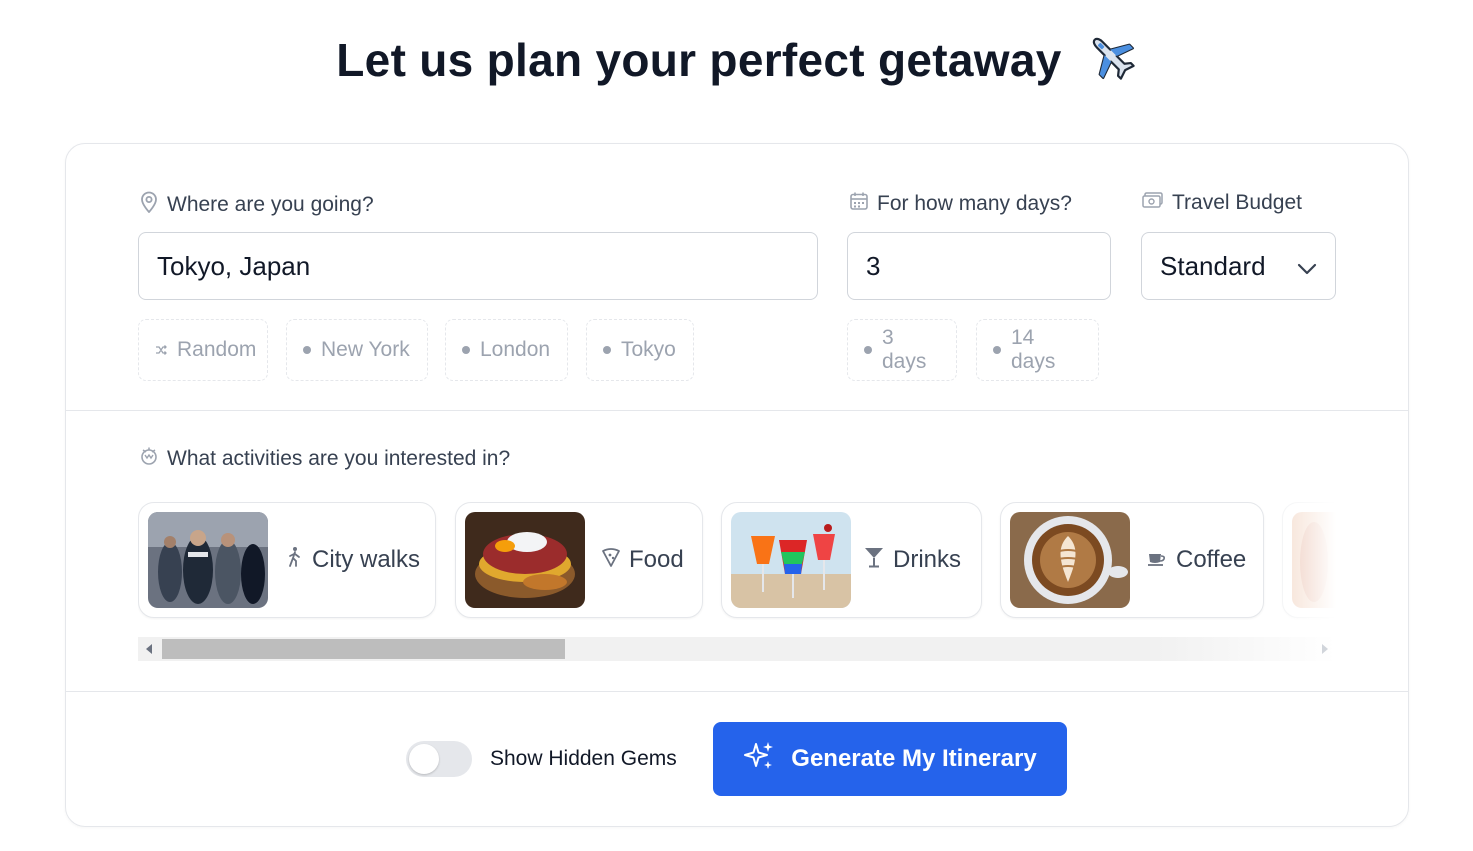 This screenshot has width=1473, height=851. Describe the element at coordinates (914, 758) in the screenshot. I see `generate-label: Generate My Itinerary` at that location.